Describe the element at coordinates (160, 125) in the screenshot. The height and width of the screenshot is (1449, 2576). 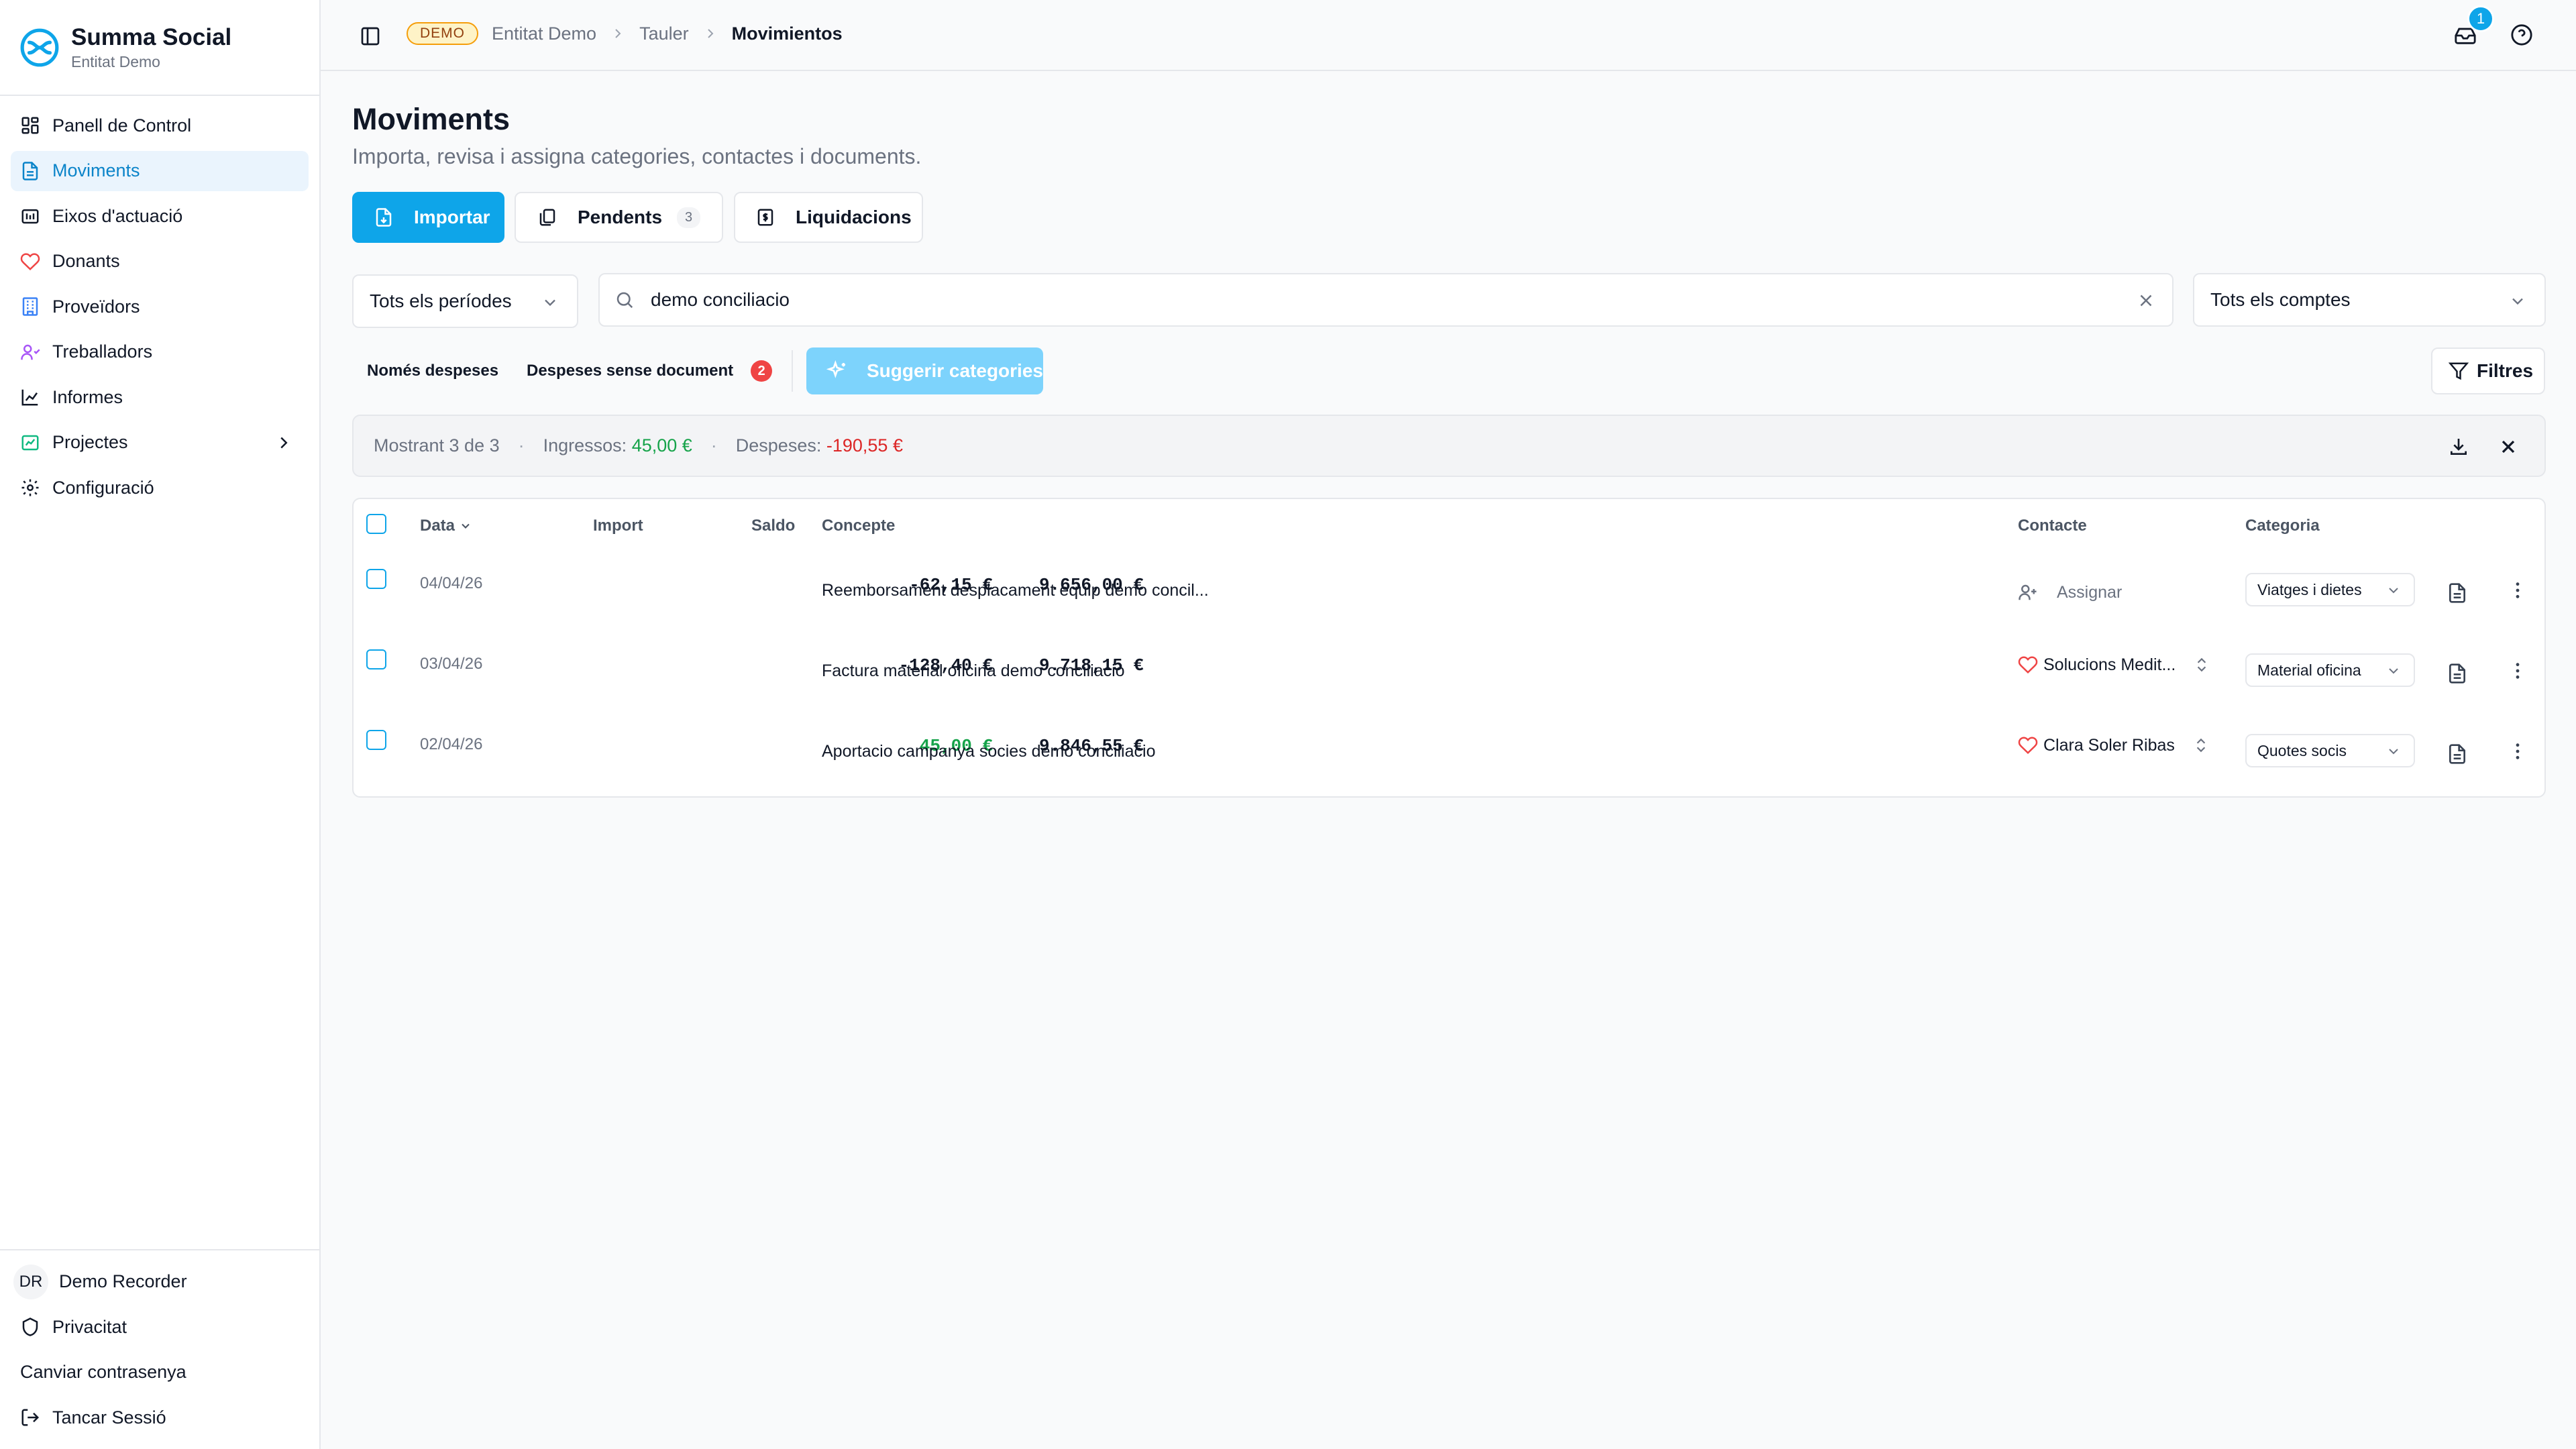
I see `nav-item-dashboard: Panell de Control` at that location.